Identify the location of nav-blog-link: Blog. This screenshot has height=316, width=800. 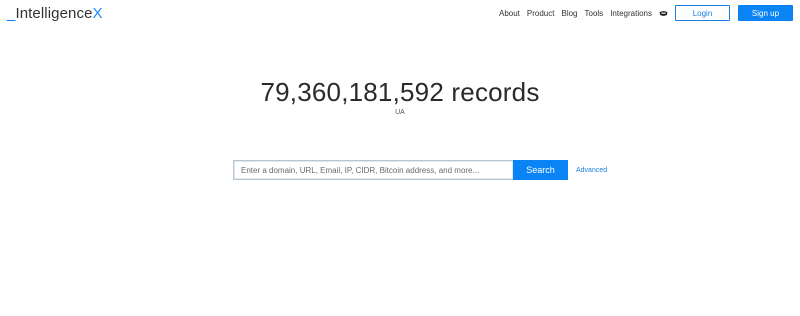
(569, 13).